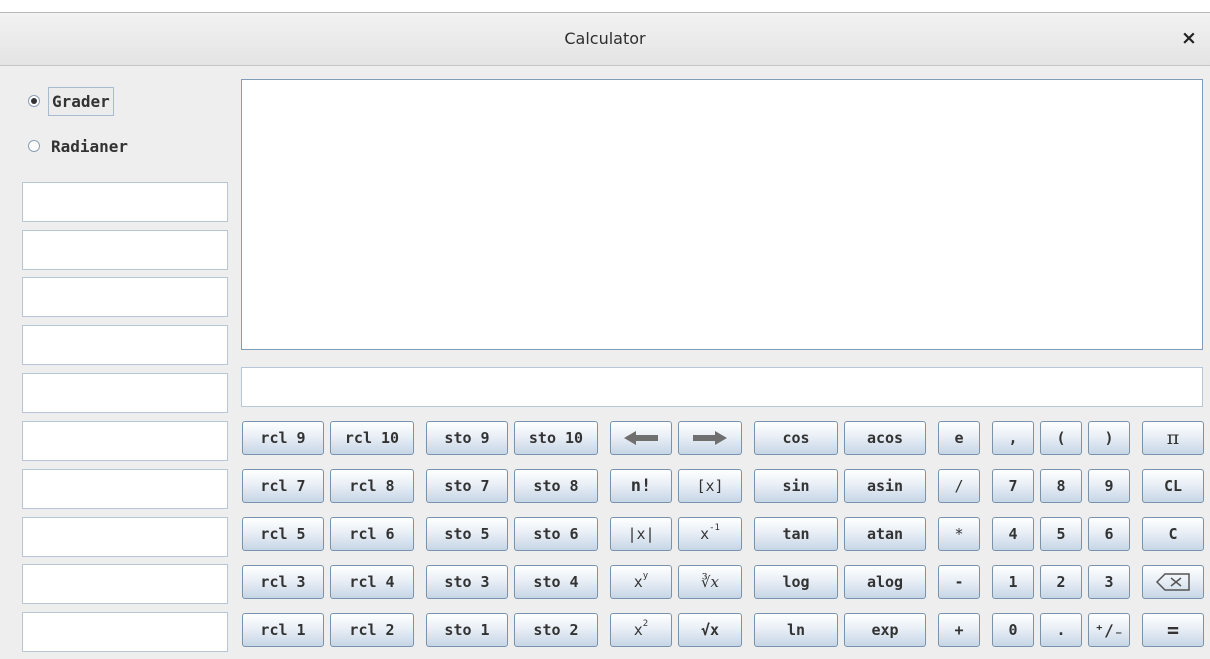 Image resolution: width=1210 pixels, height=659 pixels. I want to click on rcl-8-button: rcl 8, so click(372, 486).